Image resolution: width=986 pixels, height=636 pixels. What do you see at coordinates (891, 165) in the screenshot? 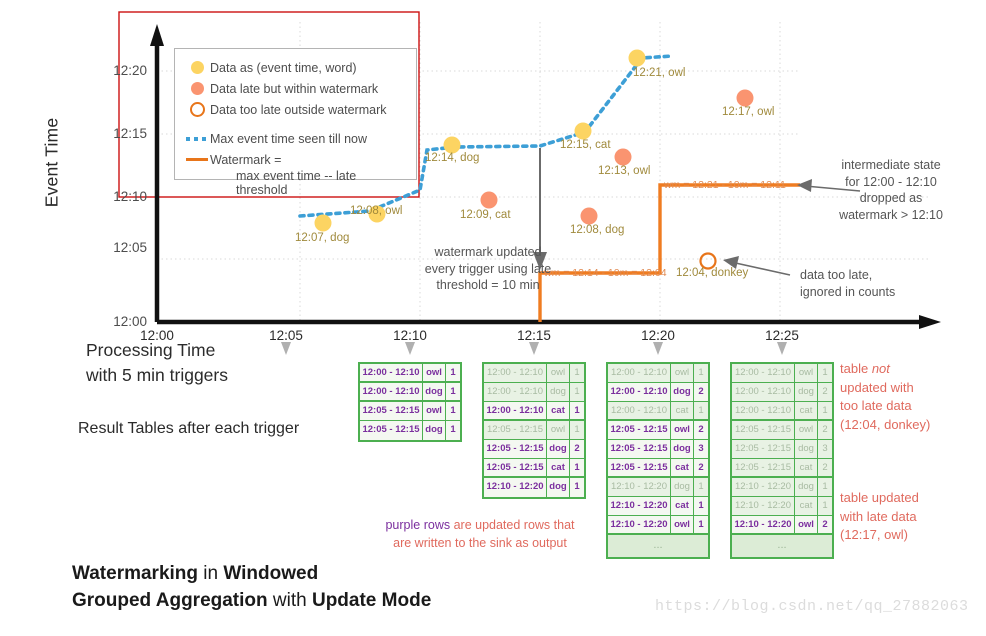
I see `intermediate-line1: intermediate state` at bounding box center [891, 165].